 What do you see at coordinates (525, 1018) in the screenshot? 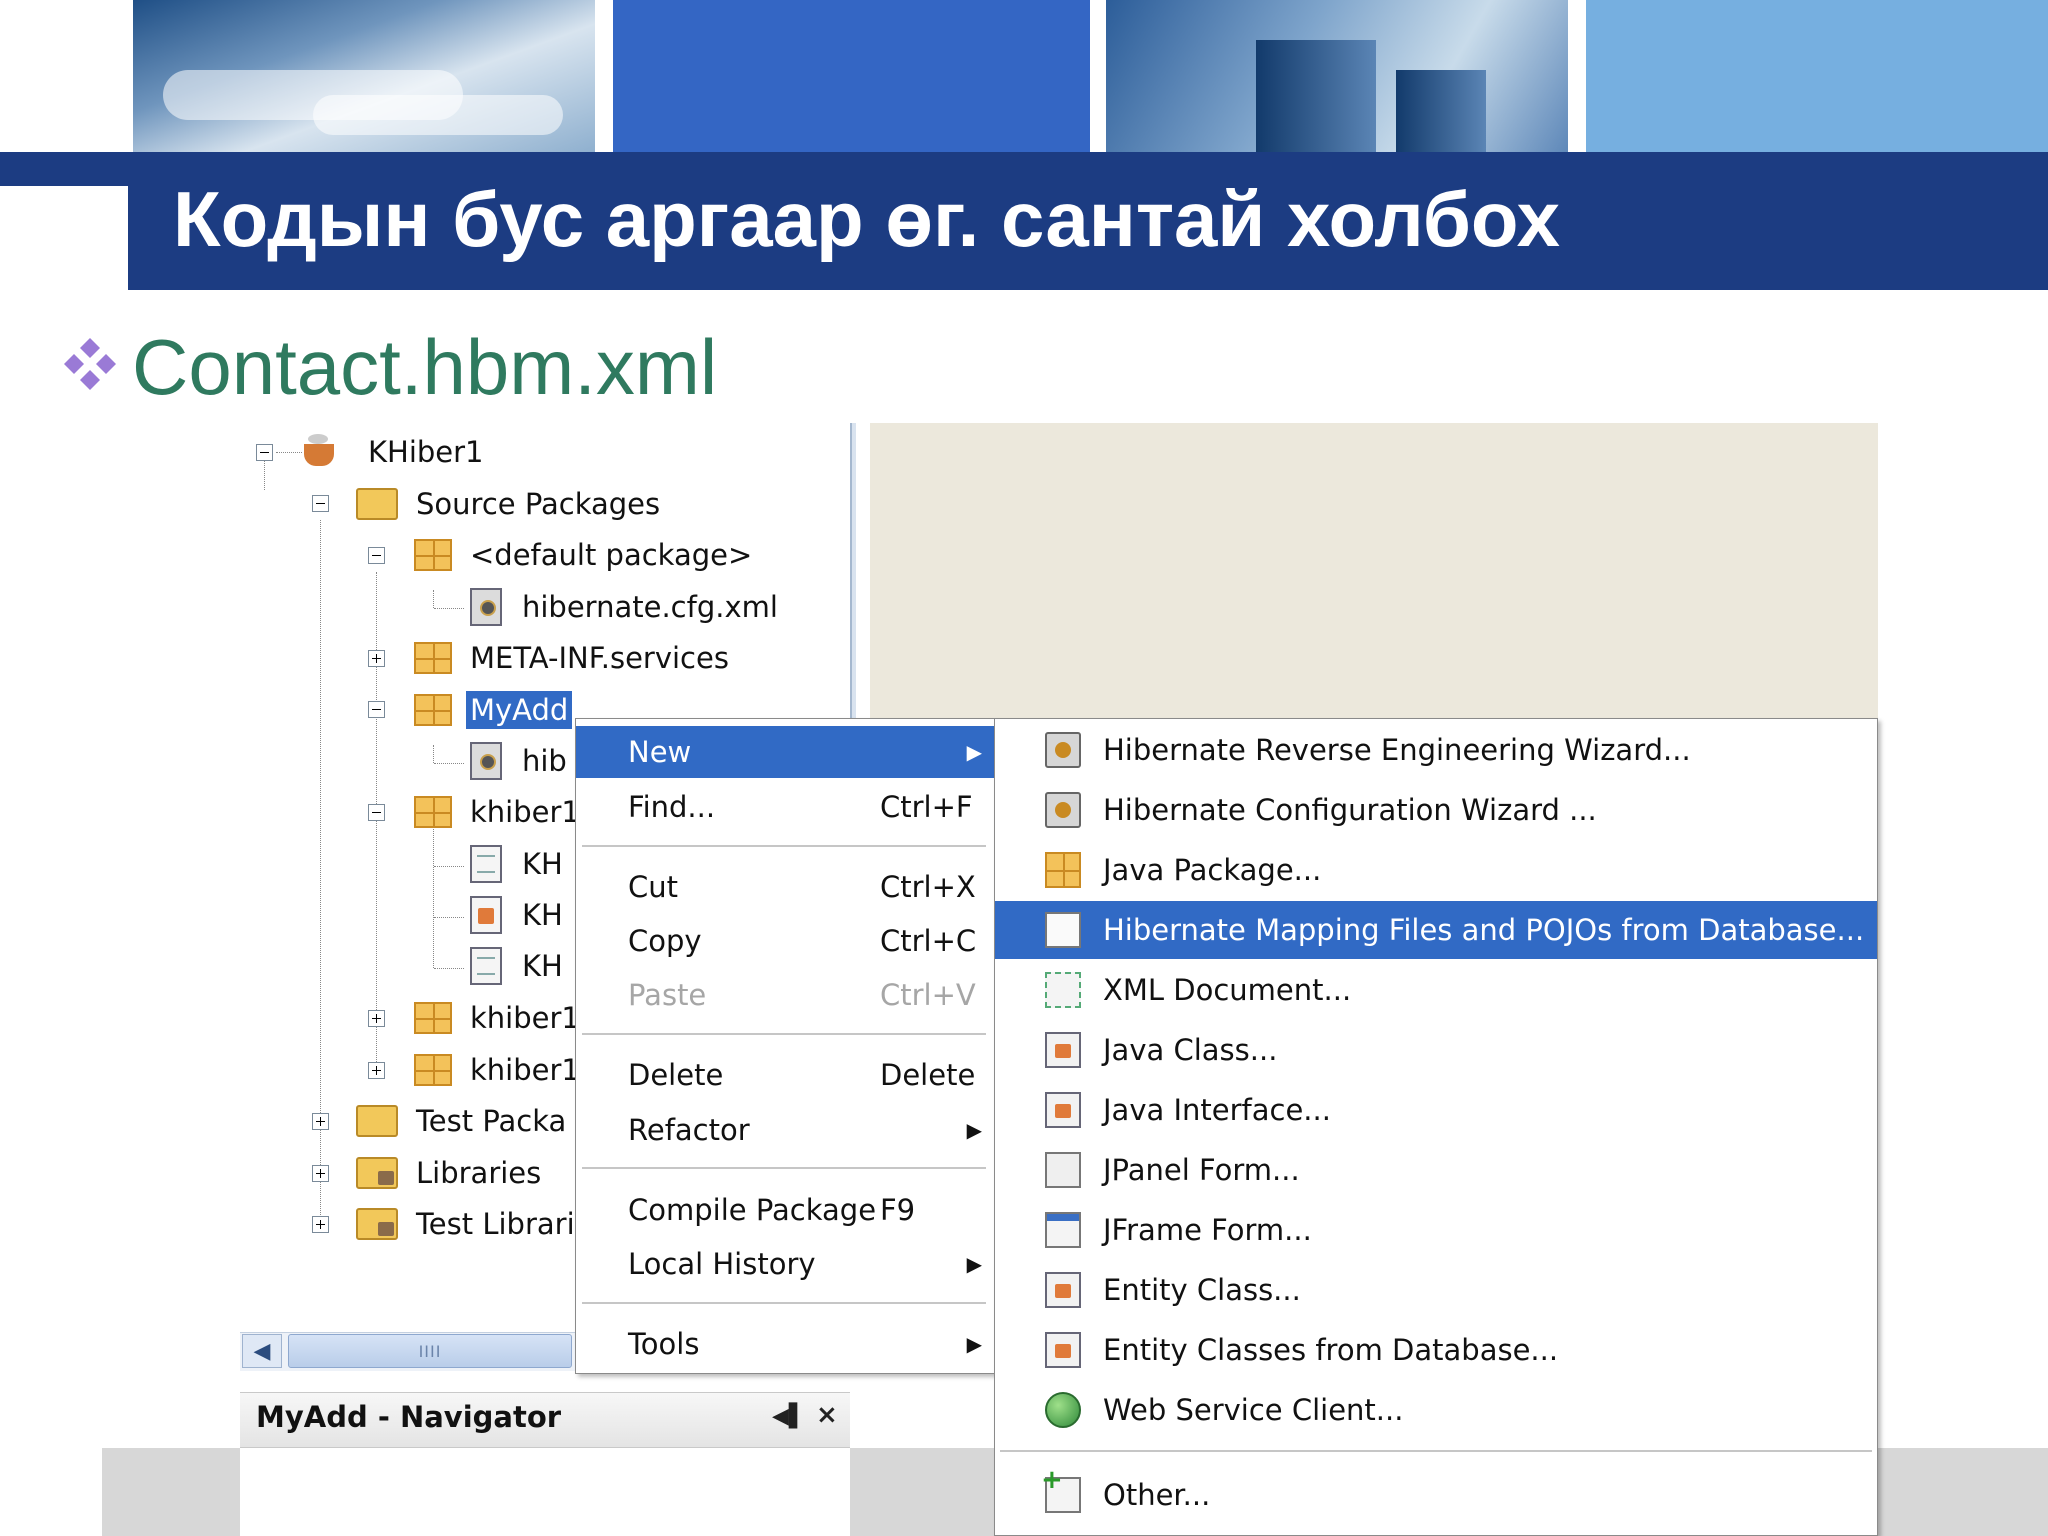
I see `tree-node-label: khiber1` at bounding box center [525, 1018].